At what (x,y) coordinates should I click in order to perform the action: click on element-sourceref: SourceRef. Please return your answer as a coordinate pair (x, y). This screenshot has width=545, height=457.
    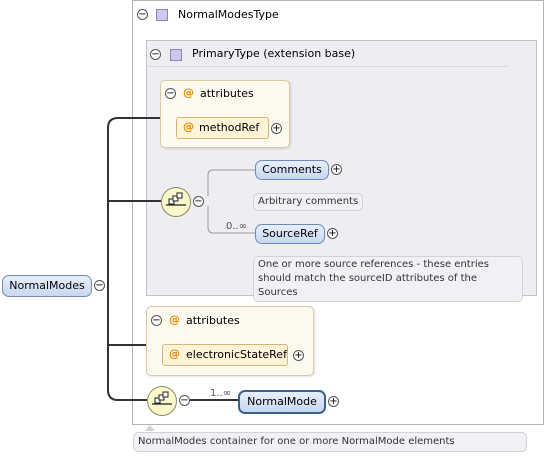
    Looking at the image, I should click on (290, 234).